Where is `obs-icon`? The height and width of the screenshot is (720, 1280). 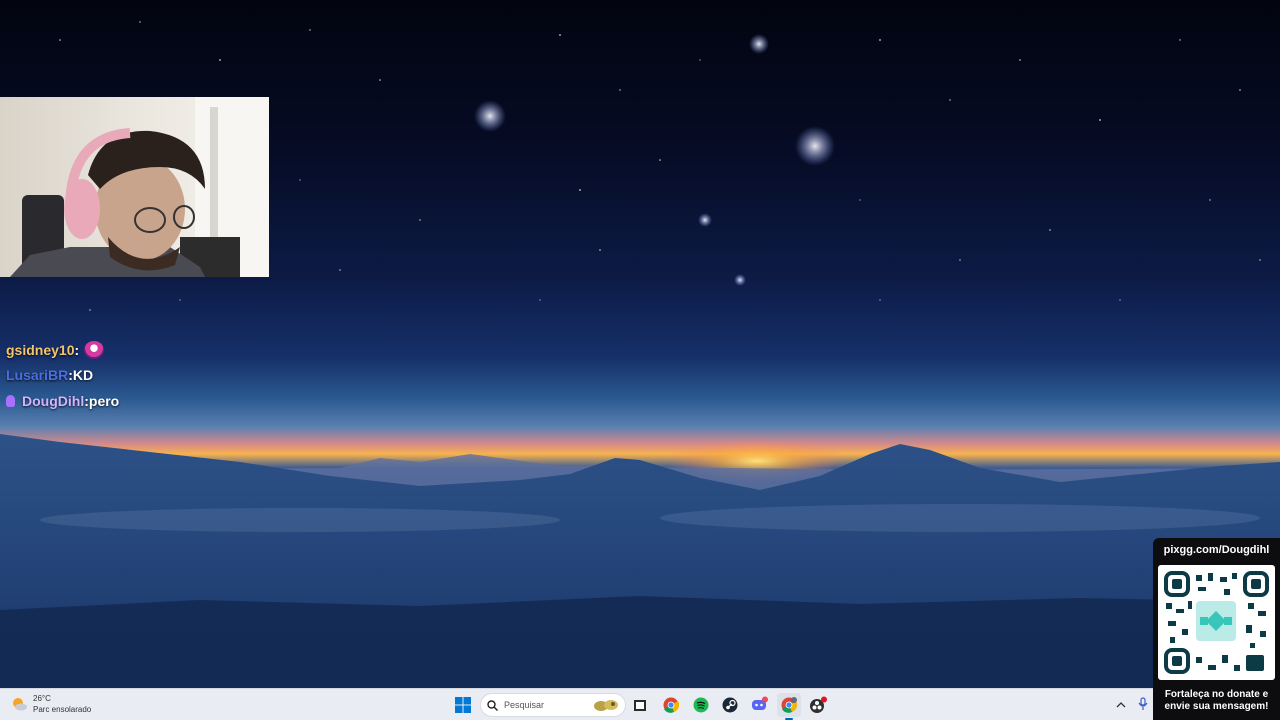
obs-icon is located at coordinates (818, 704).